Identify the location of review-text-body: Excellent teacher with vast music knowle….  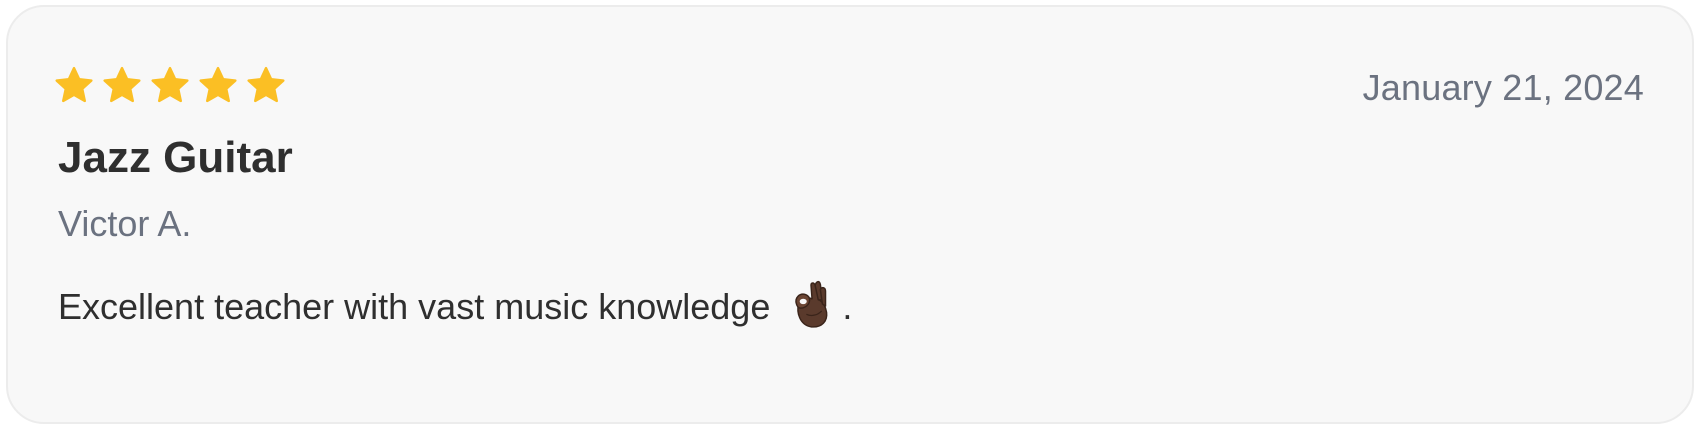
(414, 306).